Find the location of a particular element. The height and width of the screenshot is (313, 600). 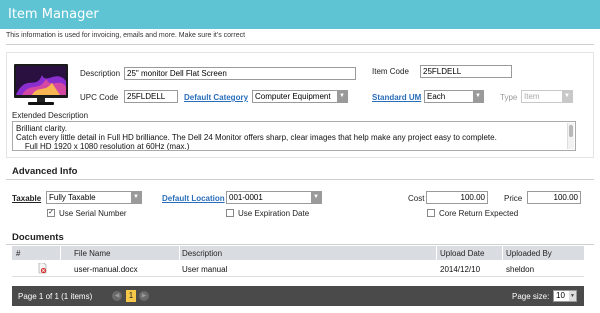

type-select: Item ▼ is located at coordinates (547, 96).